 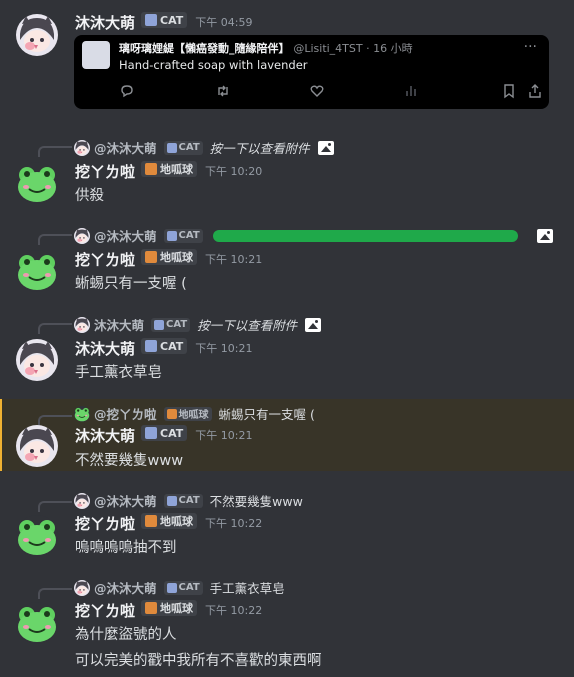 I want to click on reply-icon, so click(x=127, y=91).